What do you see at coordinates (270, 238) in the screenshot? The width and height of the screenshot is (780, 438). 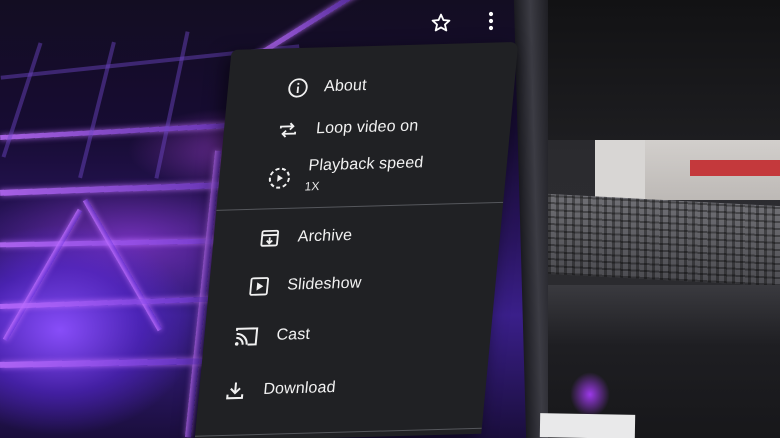 I see `archive-icon` at bounding box center [270, 238].